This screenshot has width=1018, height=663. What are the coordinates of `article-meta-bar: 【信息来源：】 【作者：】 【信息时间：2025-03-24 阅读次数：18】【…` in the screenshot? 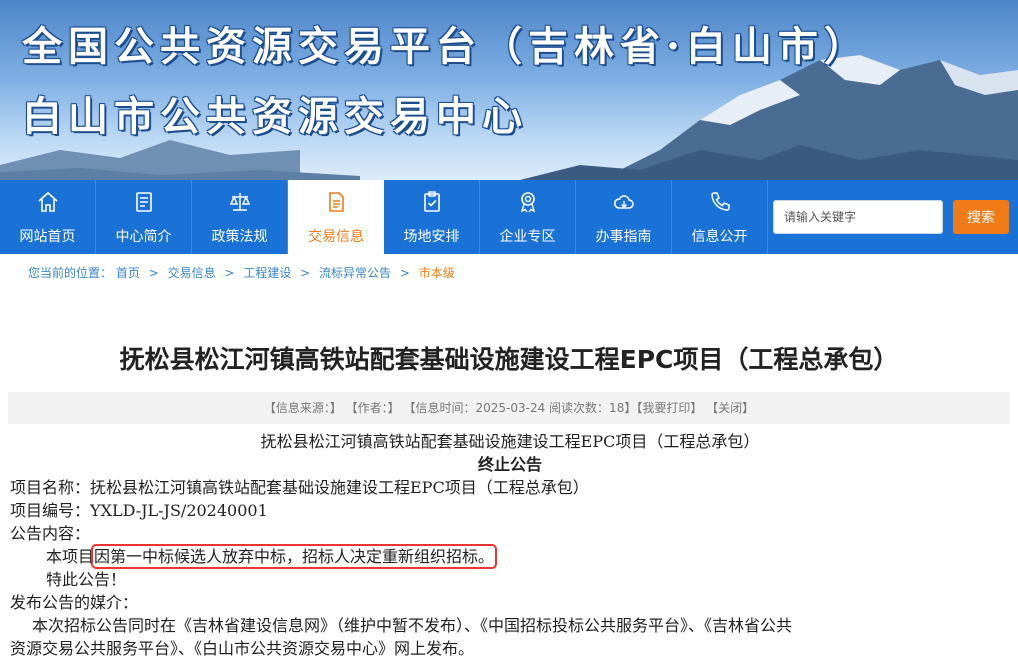 It's located at (509, 408).